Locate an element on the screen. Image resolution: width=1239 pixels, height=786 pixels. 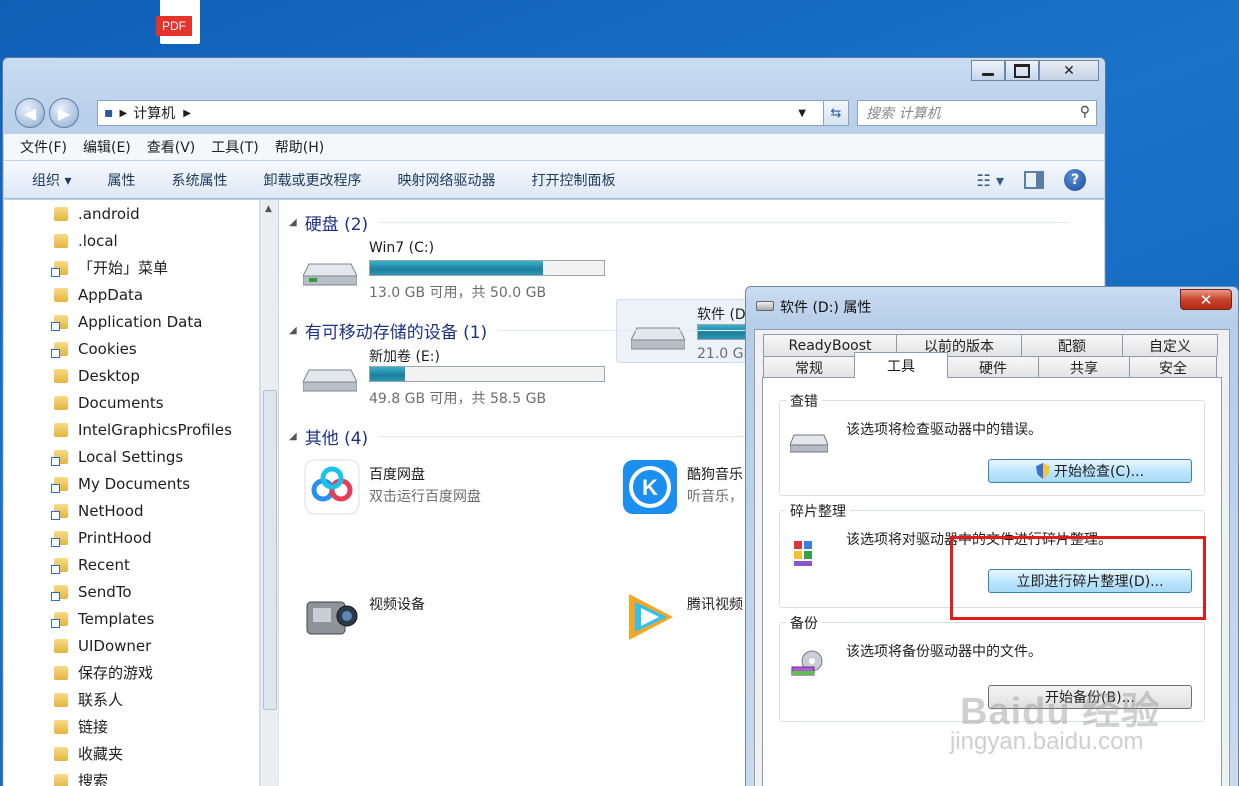
nav-scrollbar: ▲ is located at coordinates (269, 493).